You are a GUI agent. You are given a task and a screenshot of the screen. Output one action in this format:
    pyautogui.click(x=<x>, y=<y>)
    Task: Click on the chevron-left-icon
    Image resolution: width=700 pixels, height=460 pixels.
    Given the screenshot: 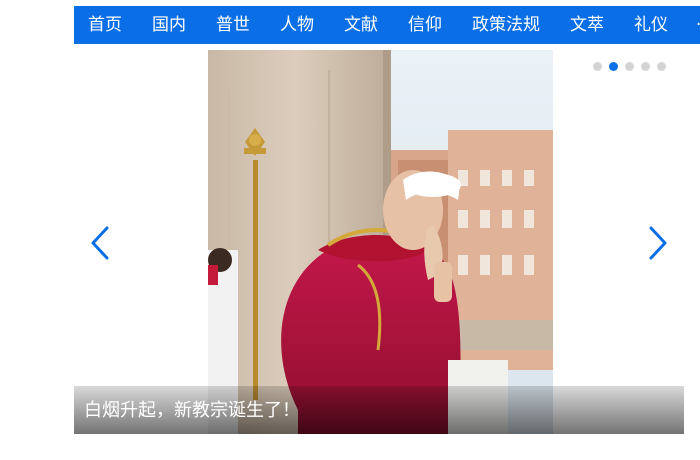 What is the action you would take?
    pyautogui.click(x=100, y=243)
    